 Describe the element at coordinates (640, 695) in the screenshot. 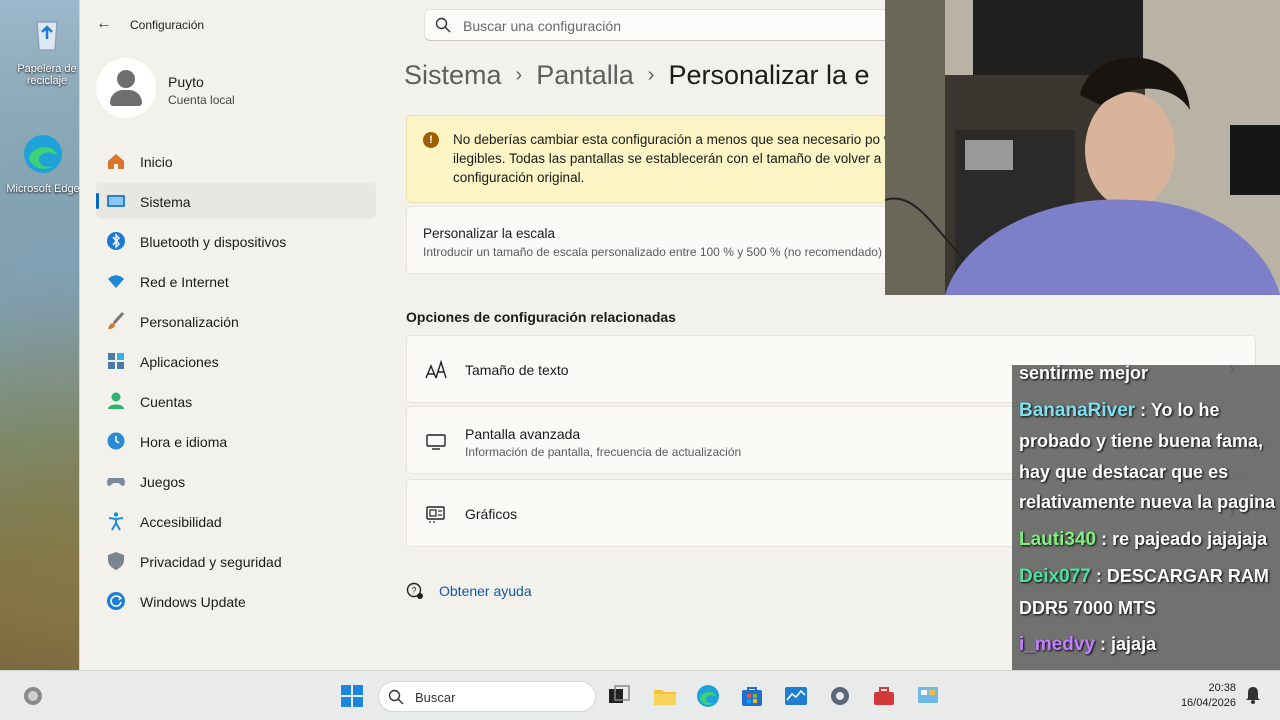

I see `taskbar: Buscar 20:38 16/04/2026` at that location.